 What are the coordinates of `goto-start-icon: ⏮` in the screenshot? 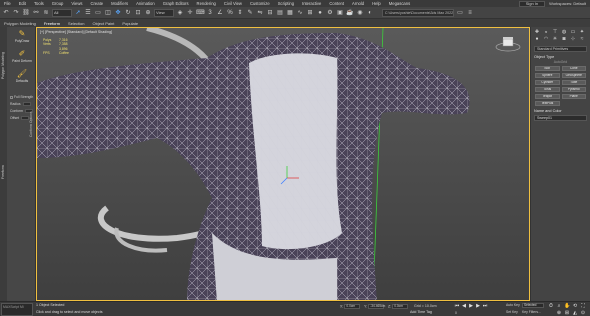 It's located at (457, 306).